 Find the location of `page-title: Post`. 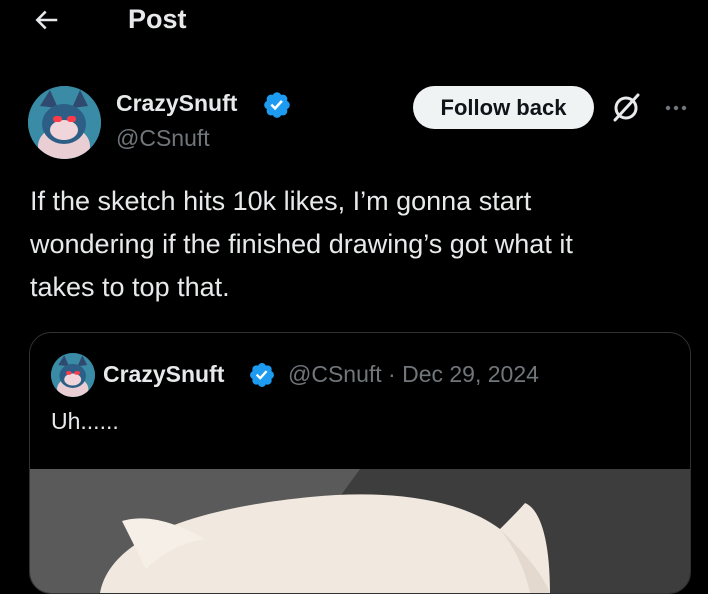

page-title: Post is located at coordinates (157, 19).